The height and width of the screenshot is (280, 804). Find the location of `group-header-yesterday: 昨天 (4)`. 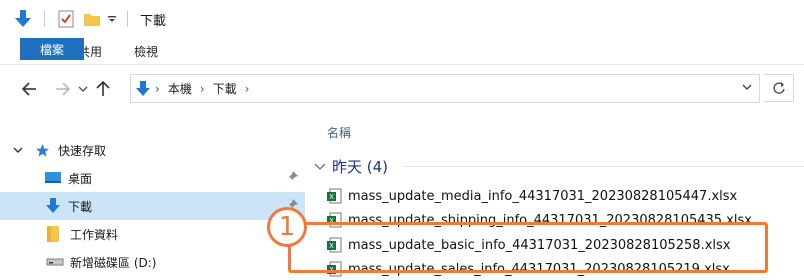

group-header-yesterday: 昨天 (4) is located at coordinates (559, 166).